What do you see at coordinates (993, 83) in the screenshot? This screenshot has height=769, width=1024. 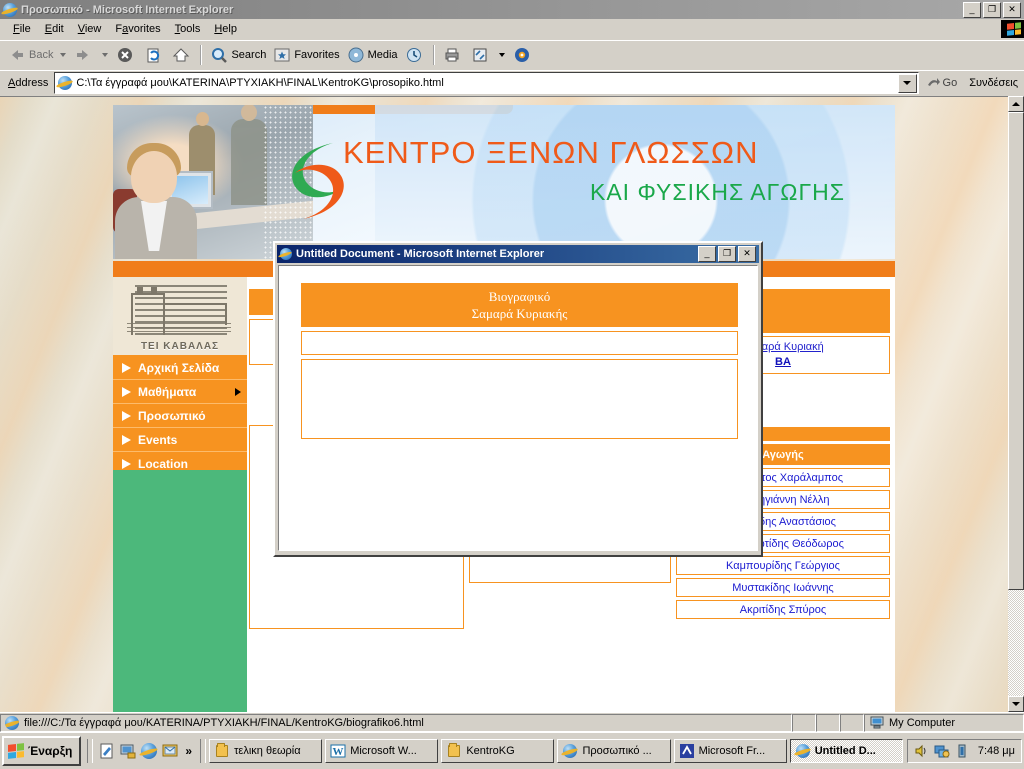 I see `links-button: Συνδέσεις` at bounding box center [993, 83].